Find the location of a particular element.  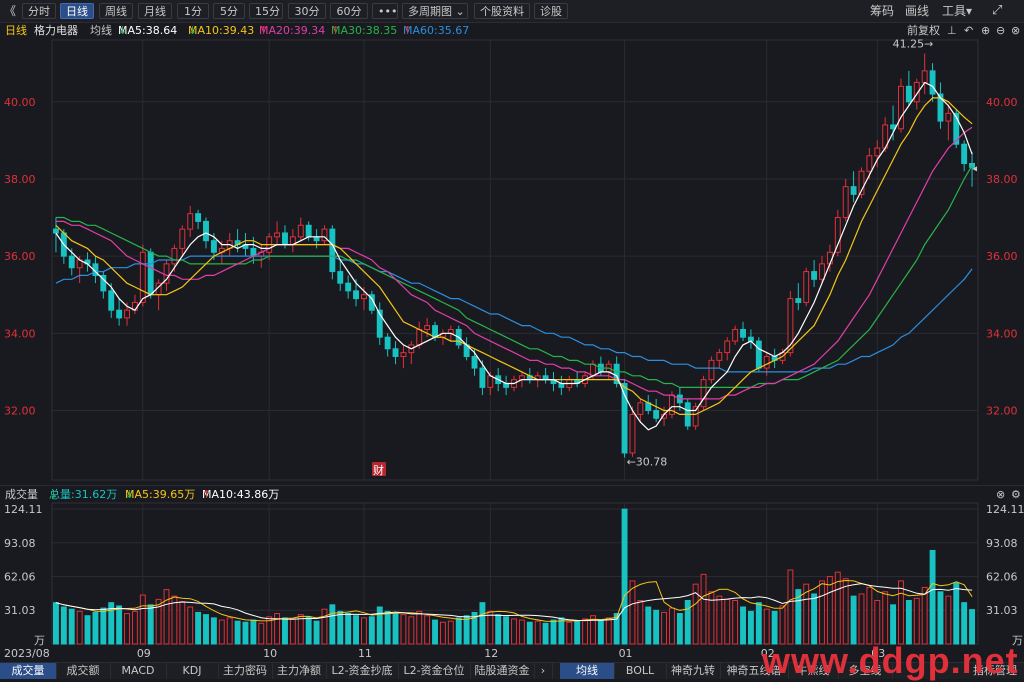

volume-tick-label-left: 124.11 is located at coordinates (23, 509).